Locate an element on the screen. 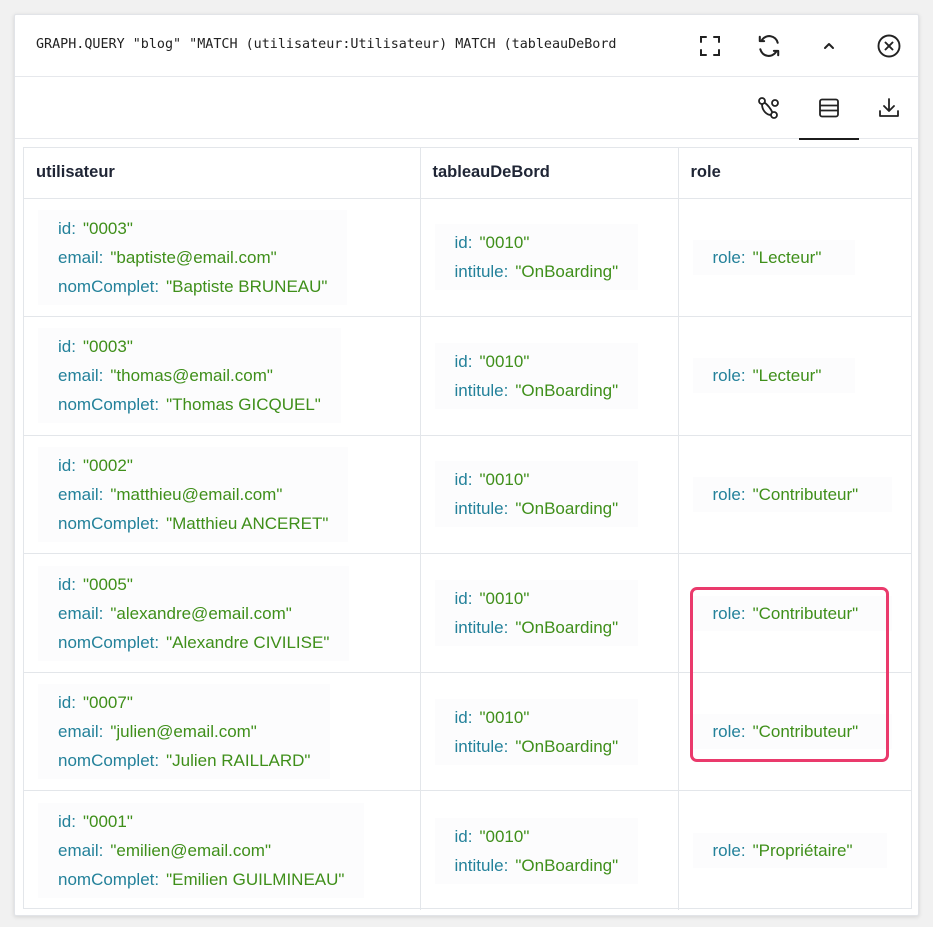 The image size is (933, 927). property-line: email: "emilien@email.com" is located at coordinates (201, 850).